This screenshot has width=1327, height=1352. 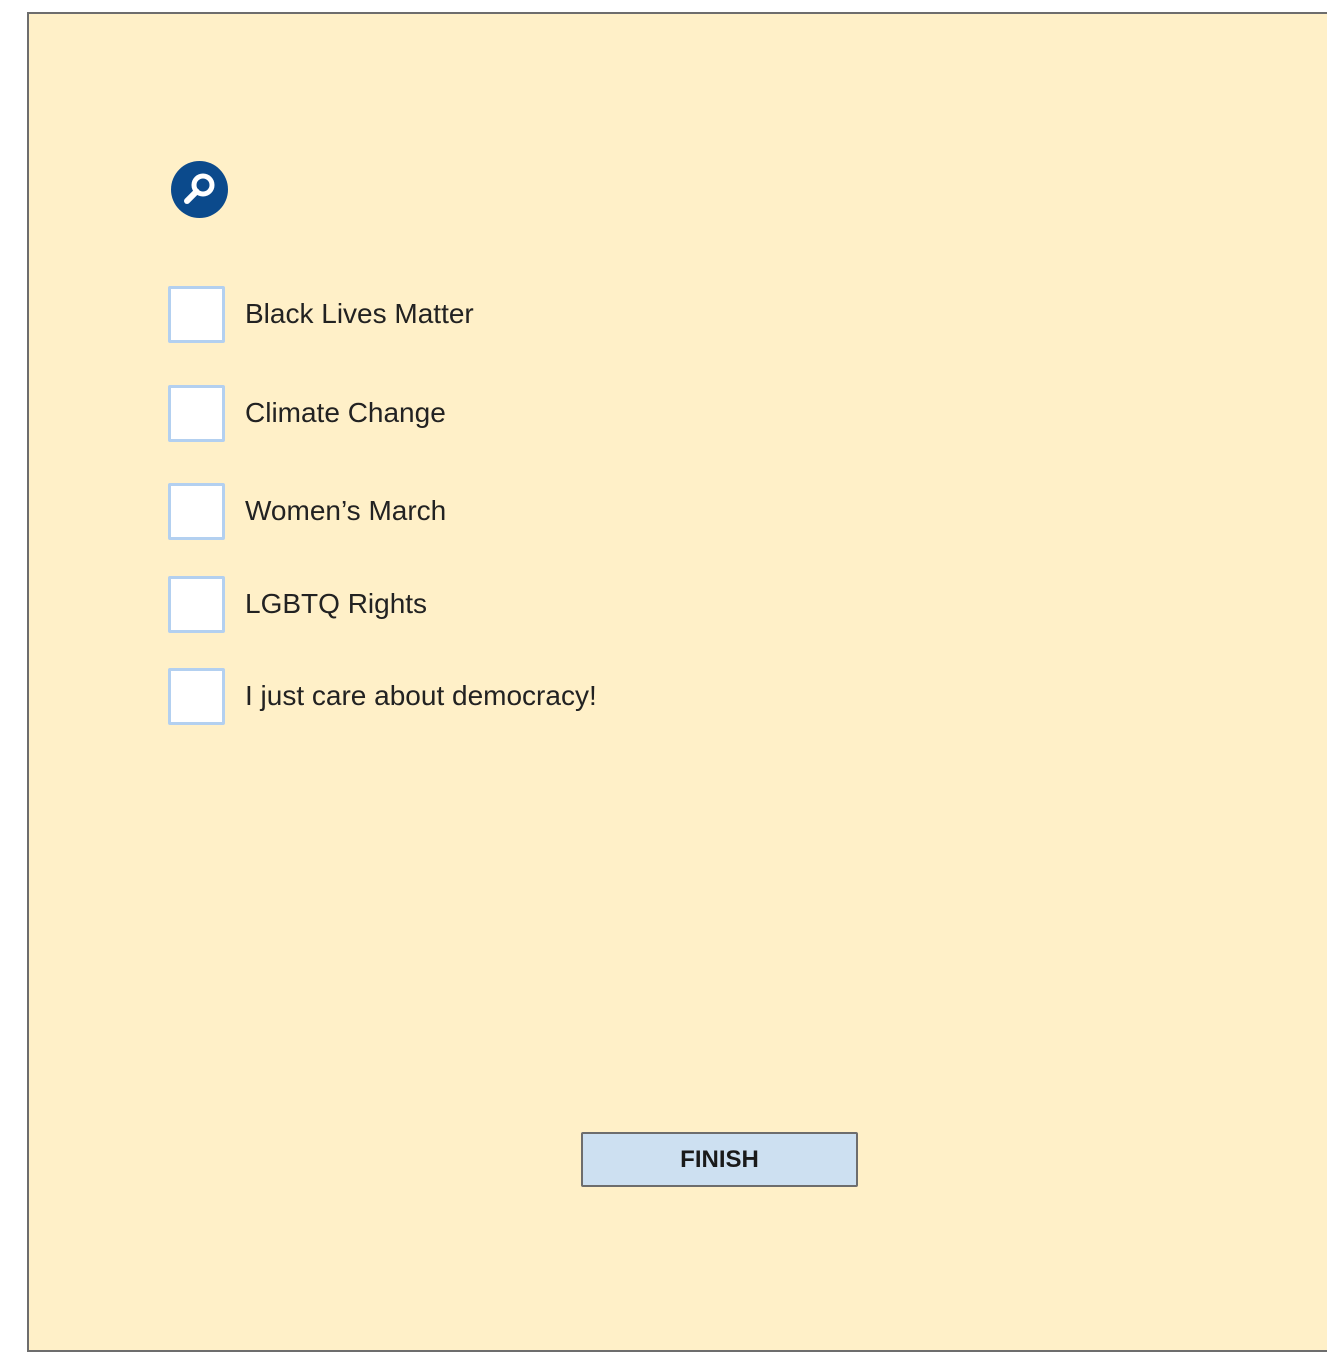 I want to click on option-label: Women’s March, so click(x=346, y=510).